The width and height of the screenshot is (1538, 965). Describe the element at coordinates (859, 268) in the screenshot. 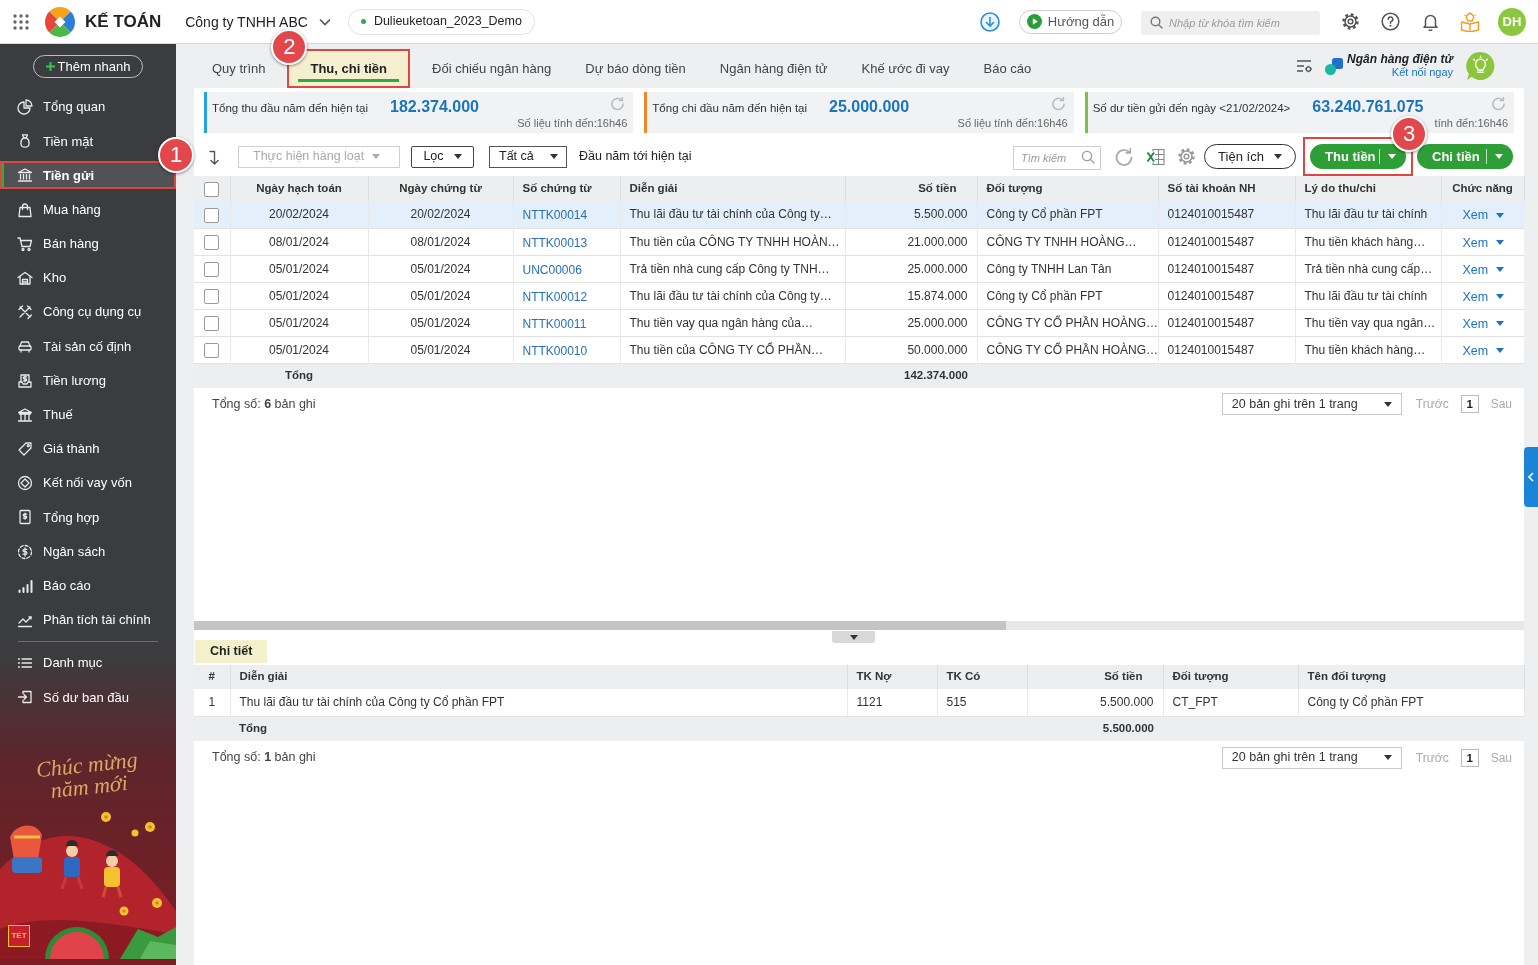

I see `table-row: 05/01/2024 05/01/2024 UNC00006 Trả tiền nhà cung cấp Công ty TNH… 25.000.000 Công ty TNHH Lan Tân 0124010015487 Trả tiền nhà cung cấp… Xem` at that location.